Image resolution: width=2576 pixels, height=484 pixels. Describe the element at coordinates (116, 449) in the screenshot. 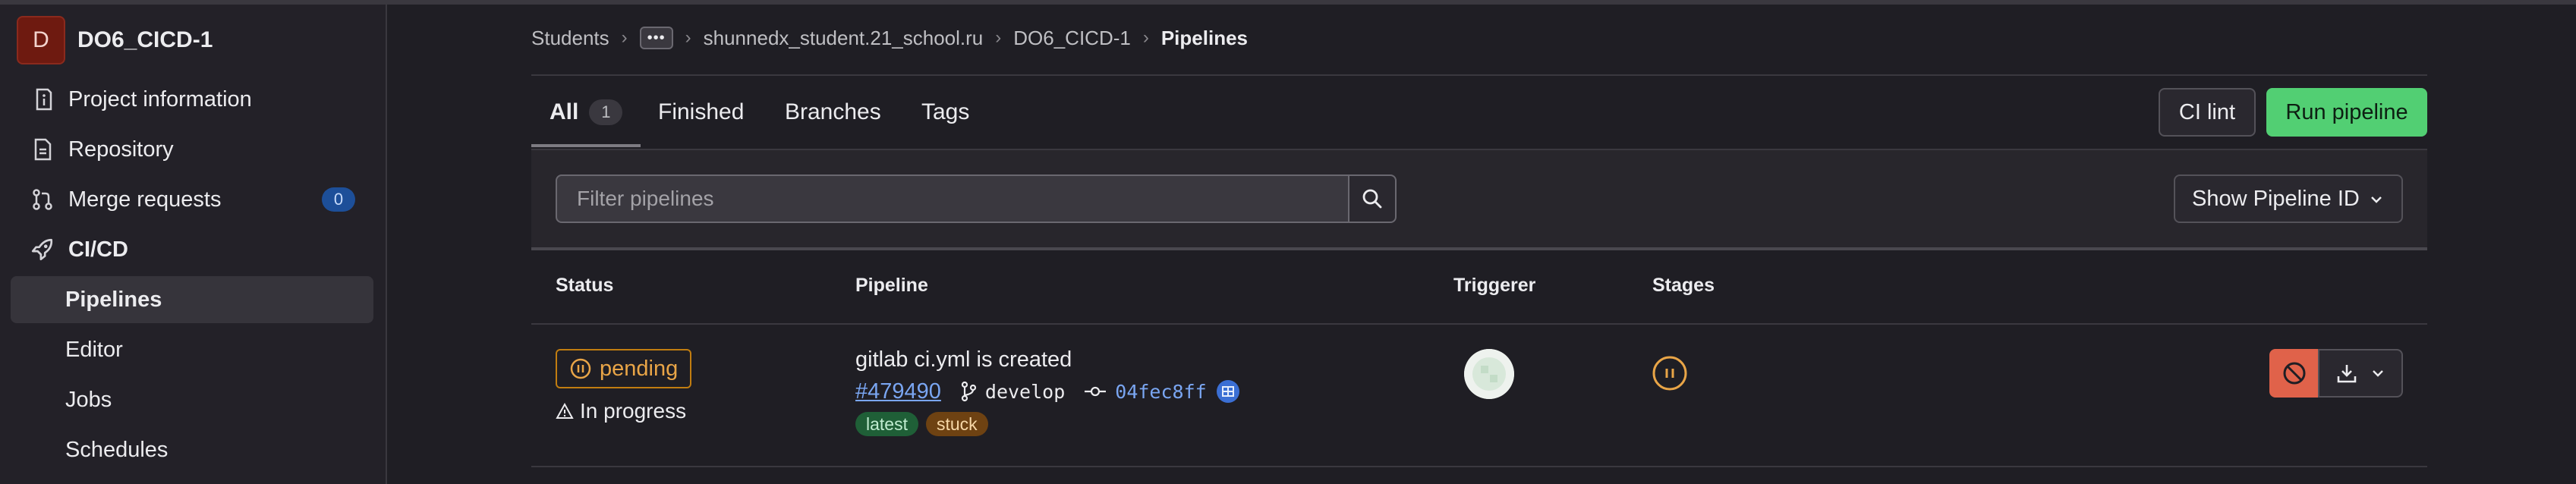

I see `sidebar-item-label: Schedules` at that location.